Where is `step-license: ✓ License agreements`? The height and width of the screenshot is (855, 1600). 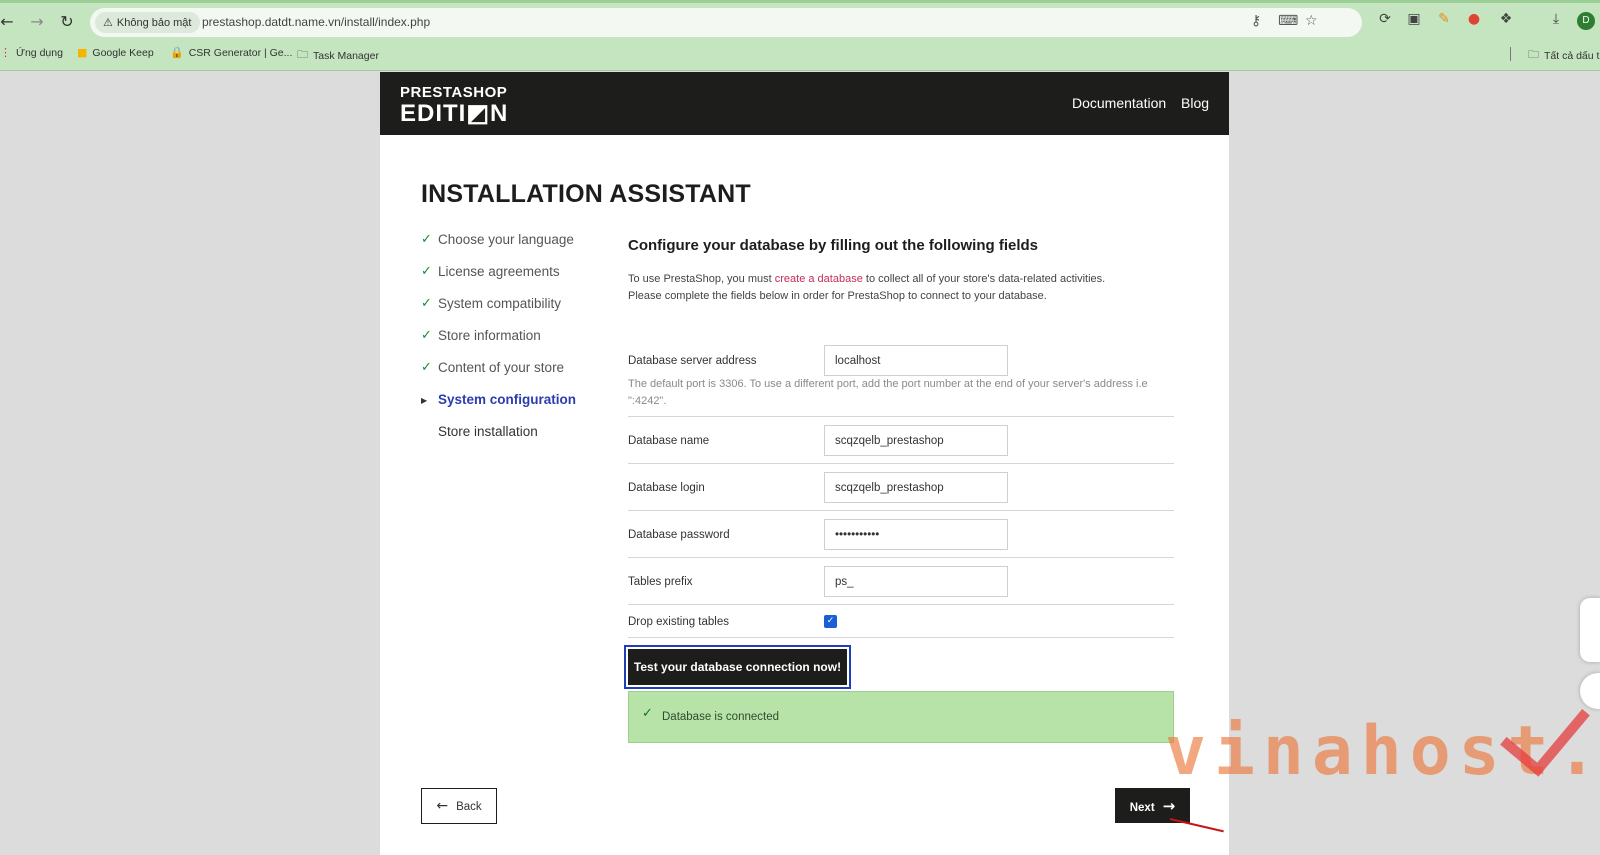 step-license: ✓ License agreements is located at coordinates (511, 280).